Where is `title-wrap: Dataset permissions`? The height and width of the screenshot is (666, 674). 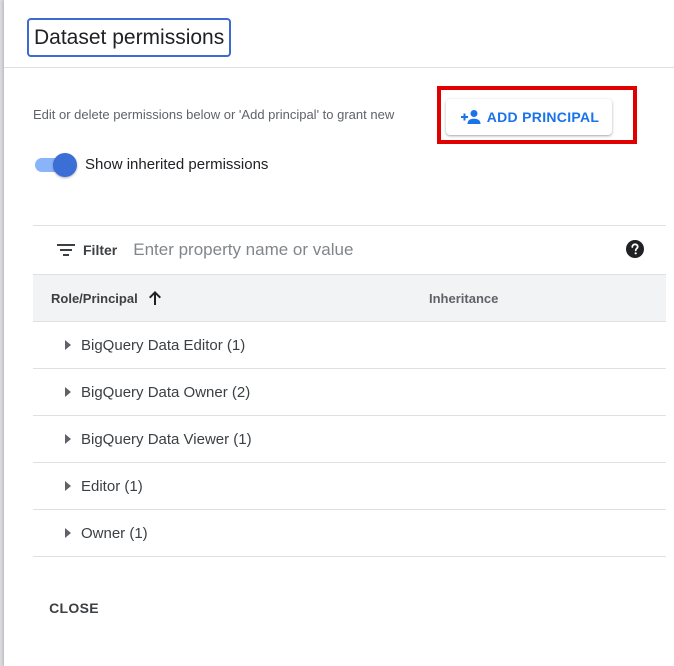
title-wrap: Dataset permissions is located at coordinates (129, 37).